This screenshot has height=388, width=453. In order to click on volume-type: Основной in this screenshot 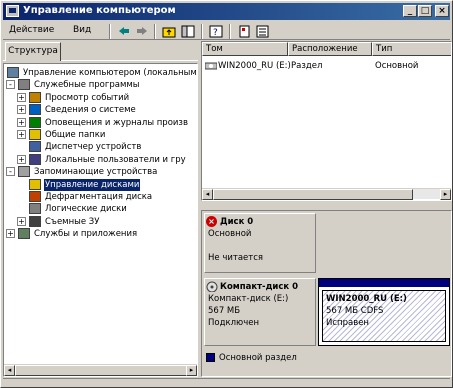, I will do `click(397, 66)`.